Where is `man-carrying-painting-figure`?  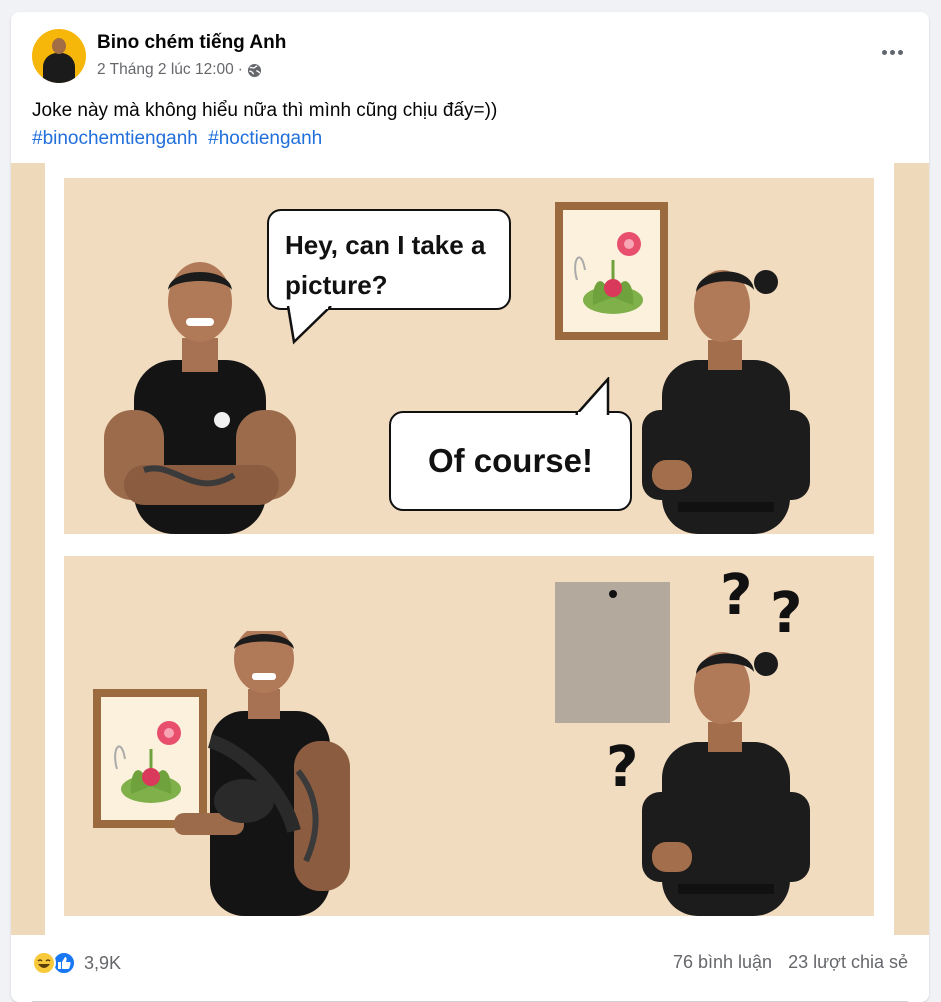
man-carrying-painting-figure is located at coordinates (262, 773).